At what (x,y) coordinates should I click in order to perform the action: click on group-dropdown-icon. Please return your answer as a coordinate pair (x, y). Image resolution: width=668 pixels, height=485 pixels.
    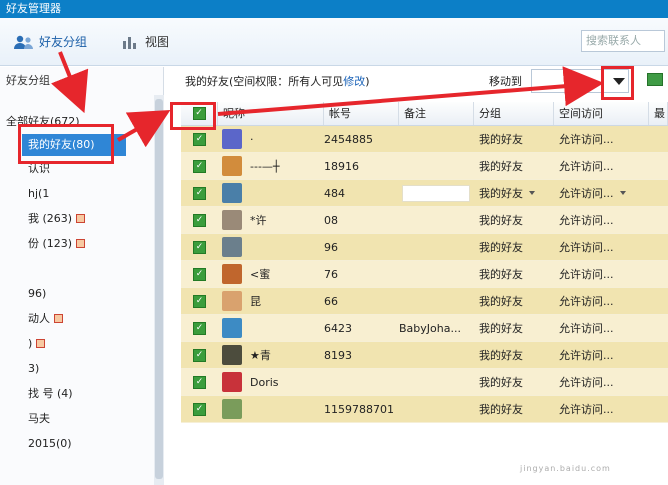
    Looking at the image, I should click on (532, 193).